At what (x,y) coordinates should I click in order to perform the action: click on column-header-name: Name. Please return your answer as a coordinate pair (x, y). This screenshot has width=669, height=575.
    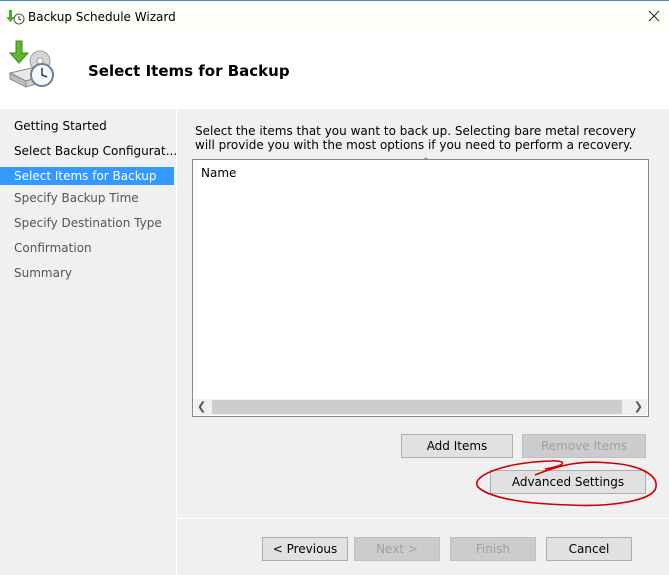
    Looking at the image, I should click on (218, 173).